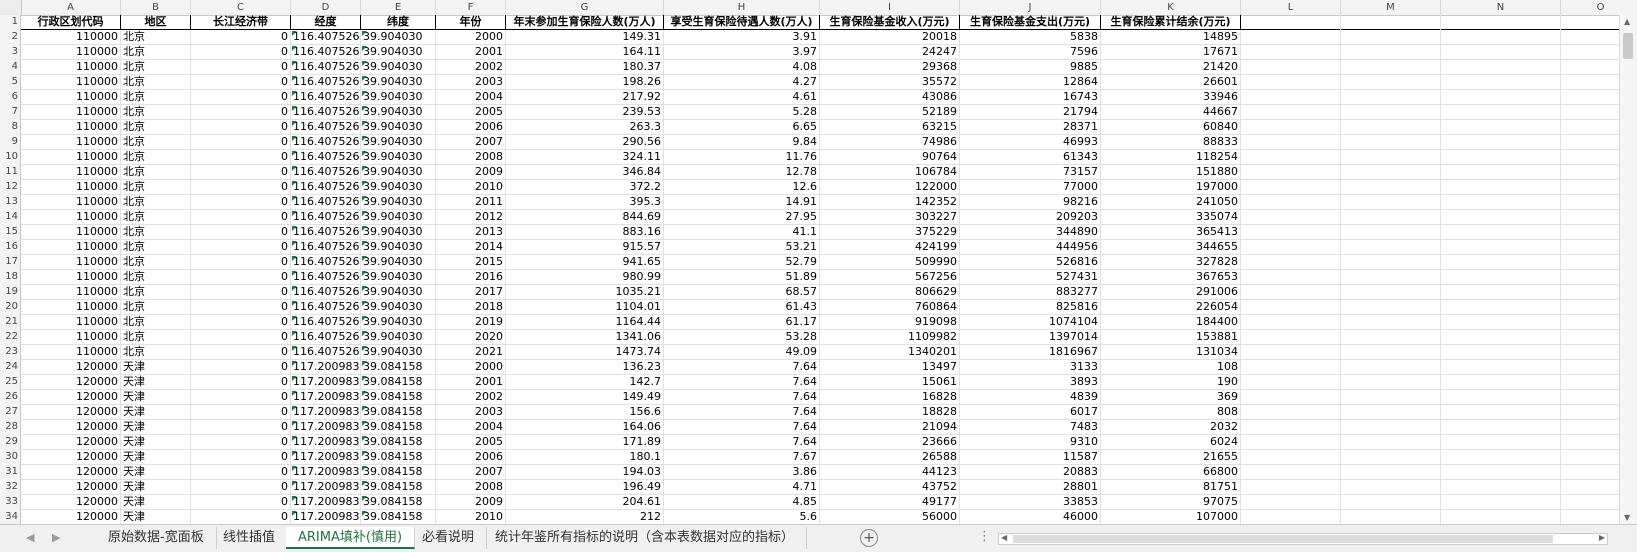  What do you see at coordinates (742, 37) in the screenshot?
I see `cell: 3.91` at bounding box center [742, 37].